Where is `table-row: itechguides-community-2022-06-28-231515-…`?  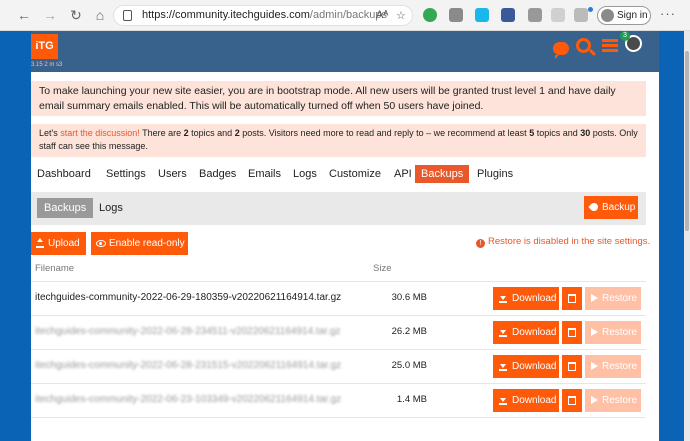
table-row: itechguides-community-2022-06-28-231515-… is located at coordinates (338, 367).